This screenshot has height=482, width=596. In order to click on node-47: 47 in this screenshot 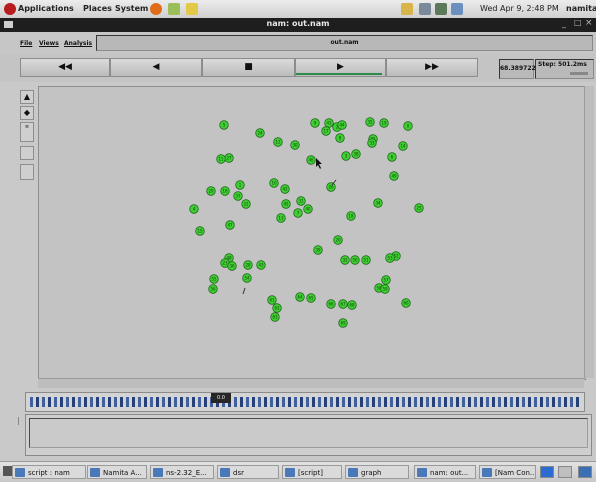, I will do `click(230, 225)`.